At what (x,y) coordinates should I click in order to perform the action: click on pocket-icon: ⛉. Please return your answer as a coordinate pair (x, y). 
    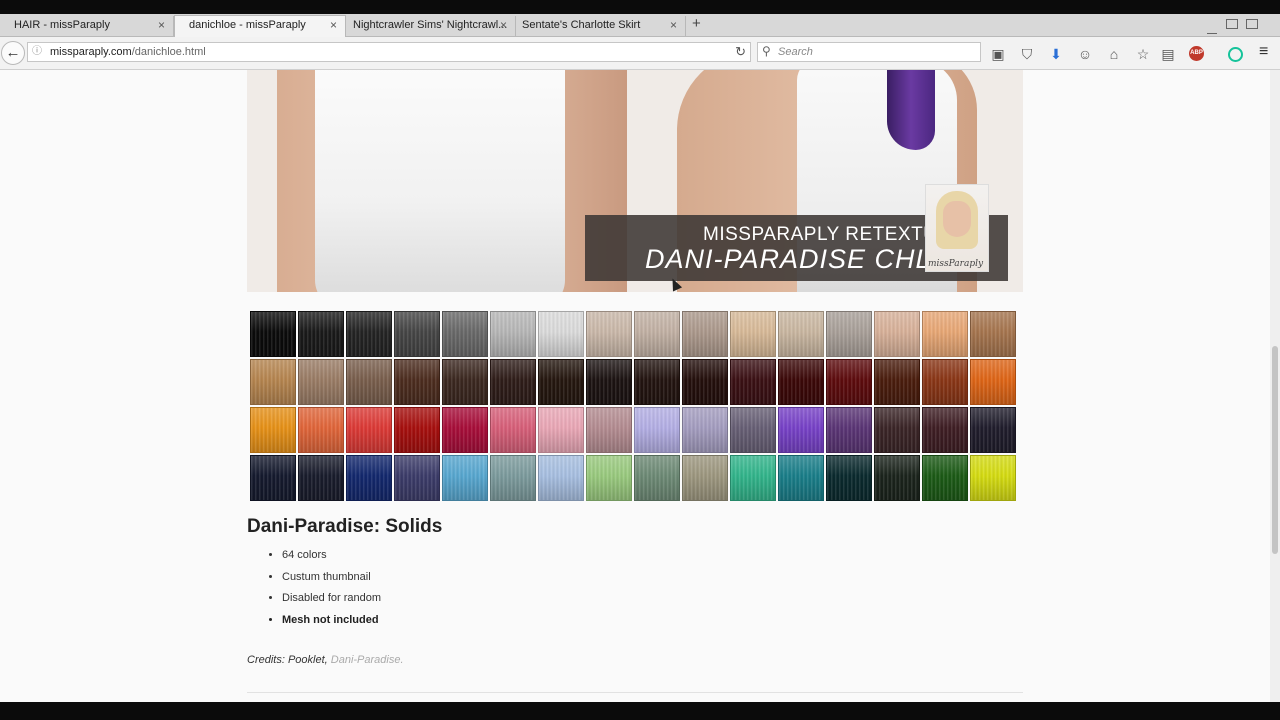
    Looking at the image, I should click on (1027, 54).